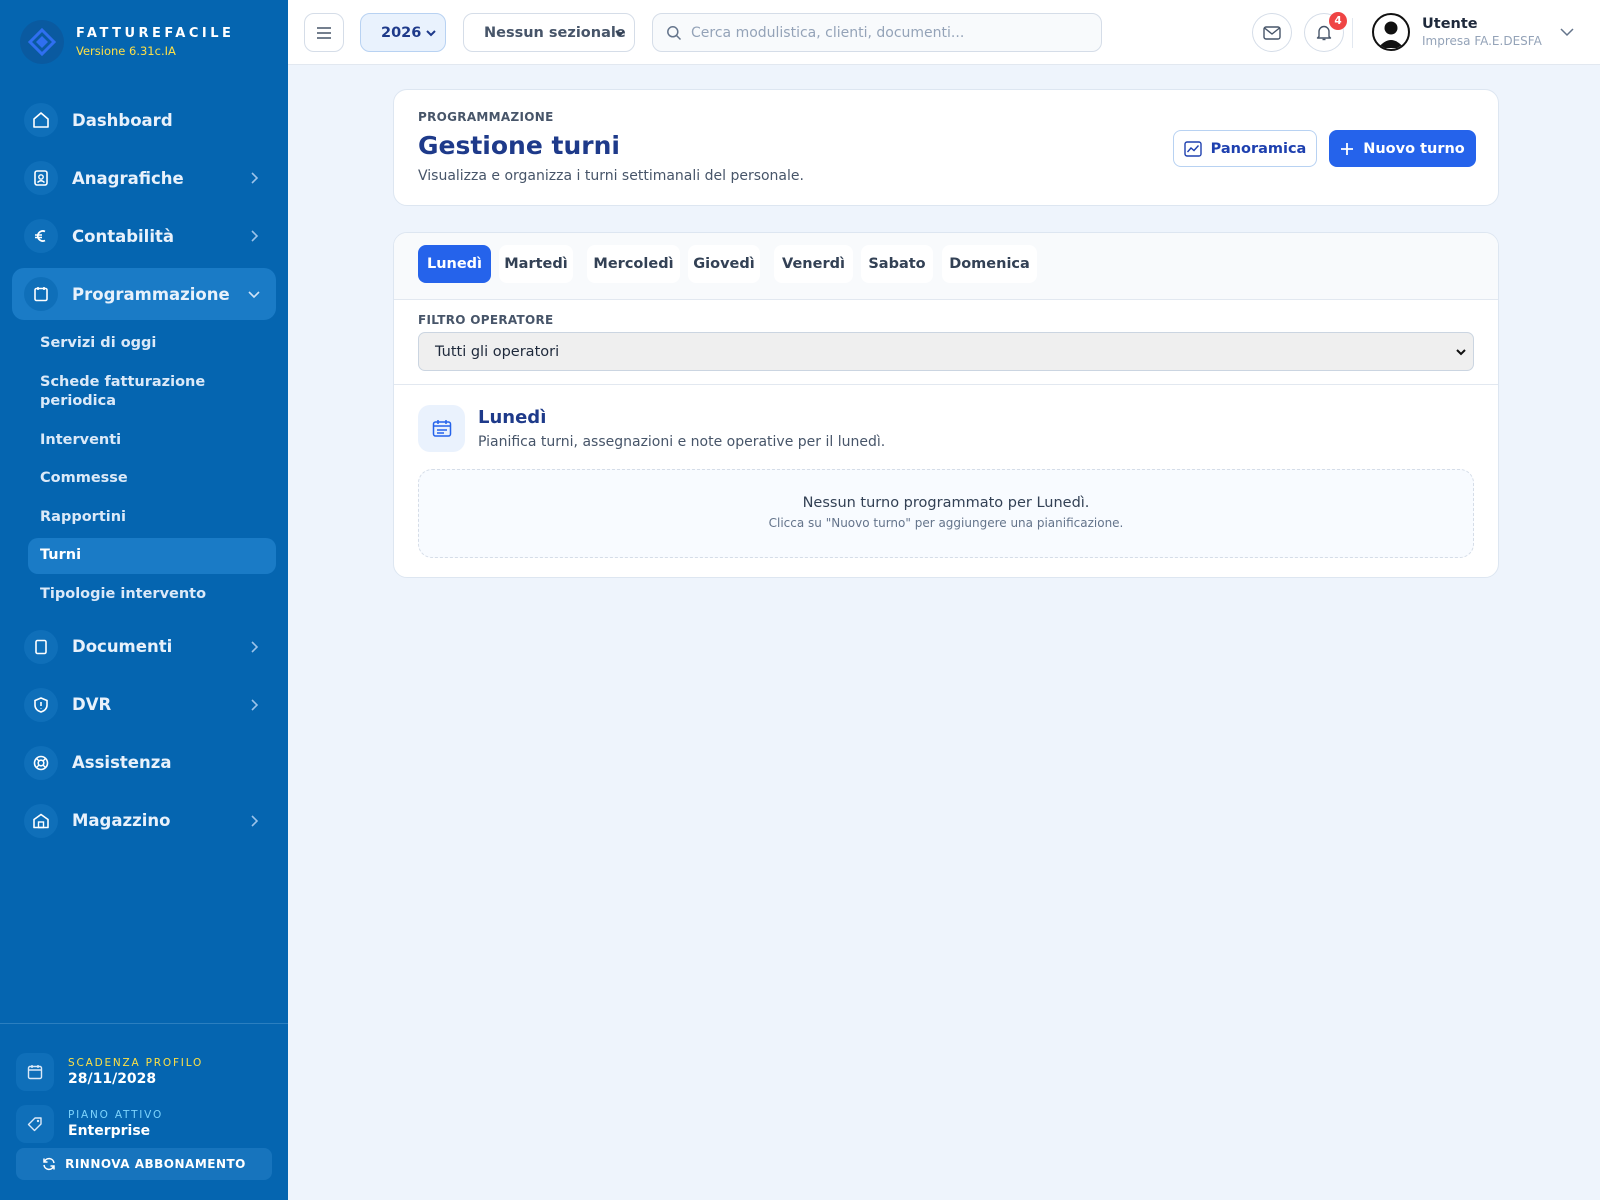 The width and height of the screenshot is (1600, 1200). I want to click on operator-filter-label: FILTRO OPERATORE, so click(486, 320).